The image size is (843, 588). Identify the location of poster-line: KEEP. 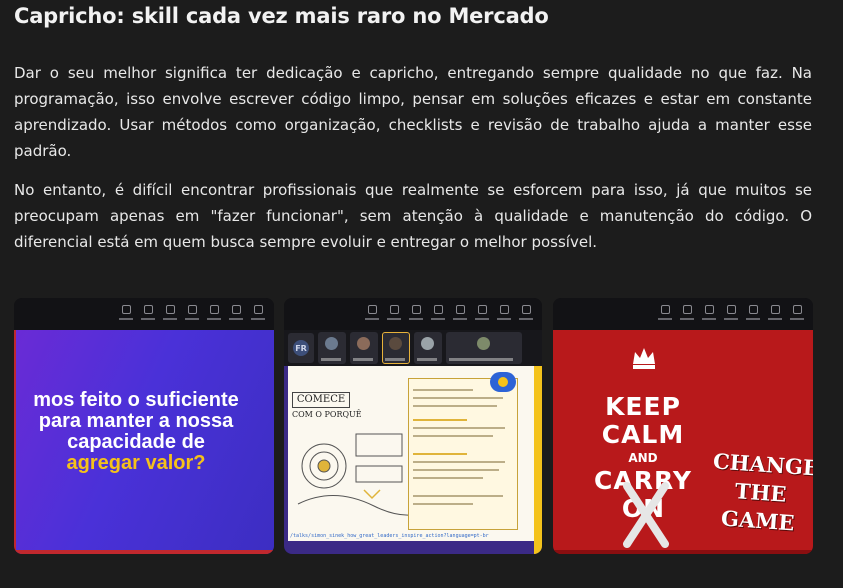
(643, 406).